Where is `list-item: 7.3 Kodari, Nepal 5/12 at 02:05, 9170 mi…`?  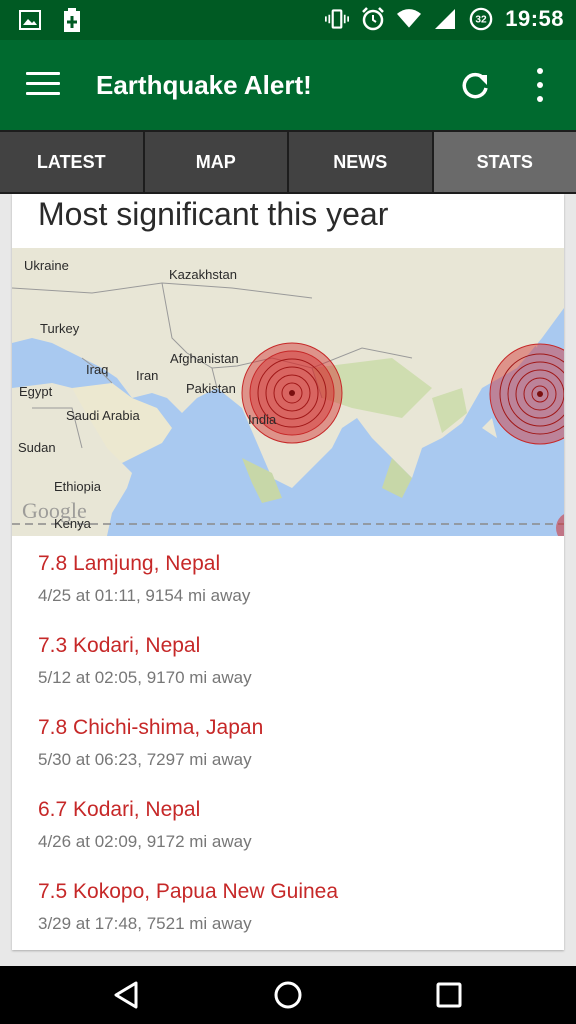 list-item: 7.3 Kodari, Nepal 5/12 at 02:05, 9170 mi… is located at coordinates (288, 659).